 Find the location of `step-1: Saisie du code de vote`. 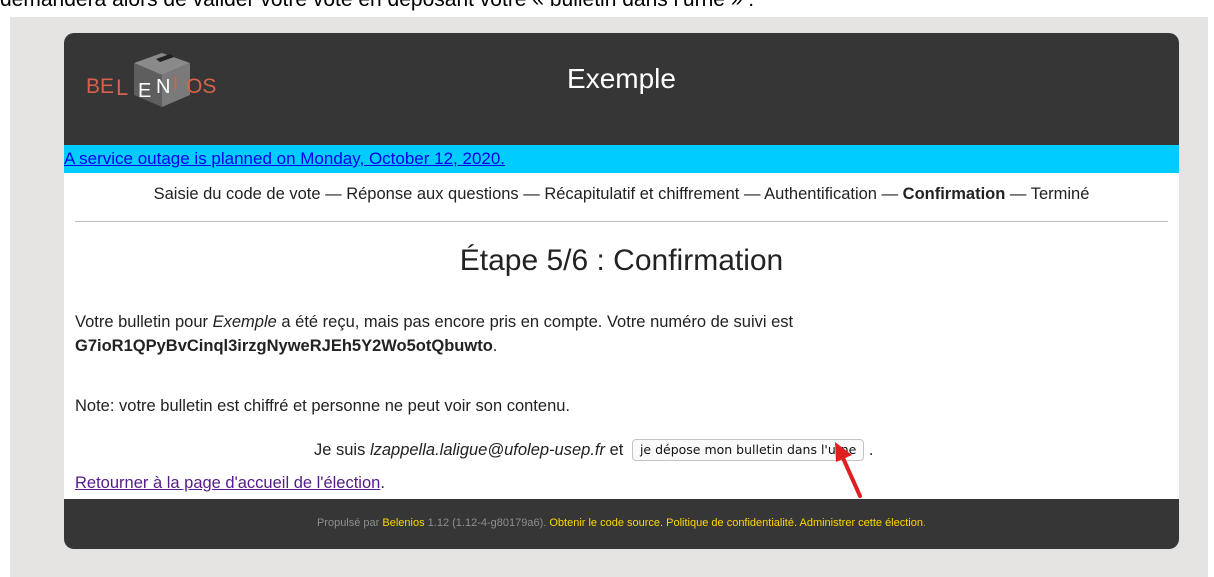

step-1: Saisie du code de vote is located at coordinates (237, 194).